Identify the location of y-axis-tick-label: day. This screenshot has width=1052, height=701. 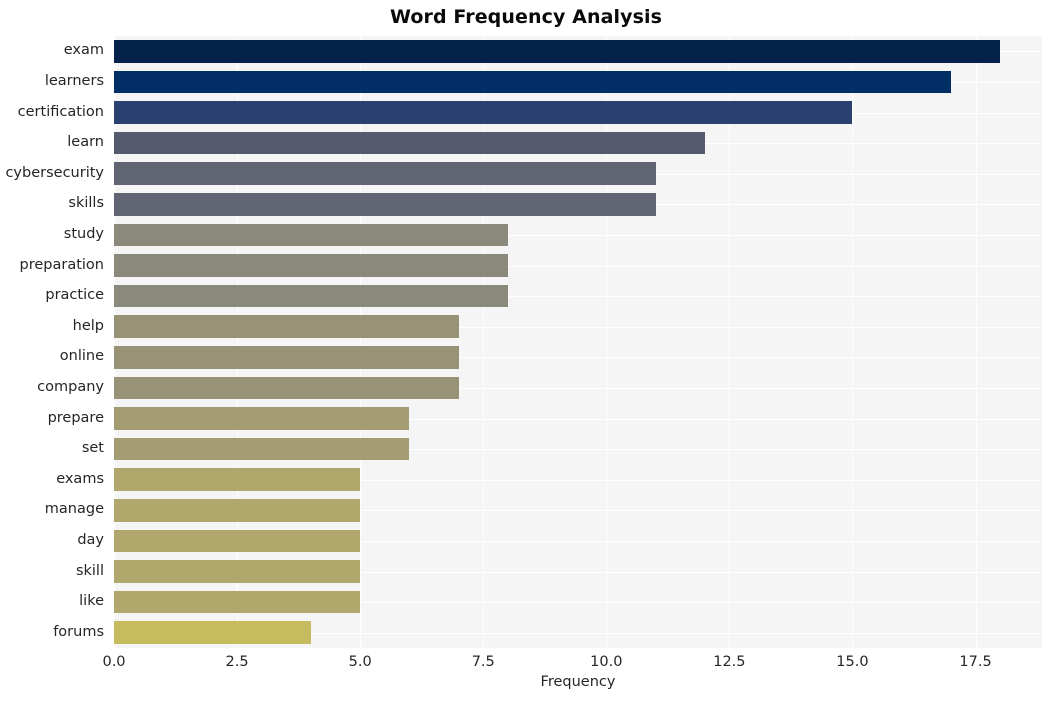
(90, 539).